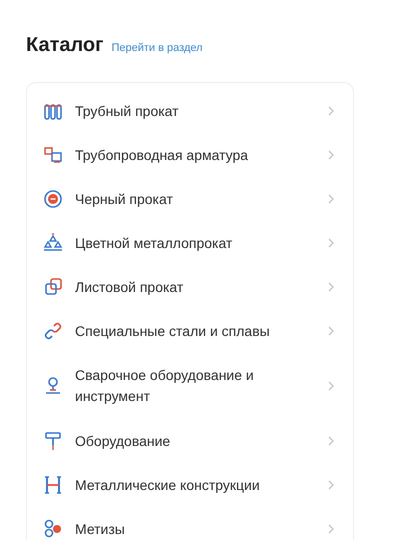  Describe the element at coordinates (190, 199) in the screenshot. I see `catalog-item: Черный прокат` at that location.